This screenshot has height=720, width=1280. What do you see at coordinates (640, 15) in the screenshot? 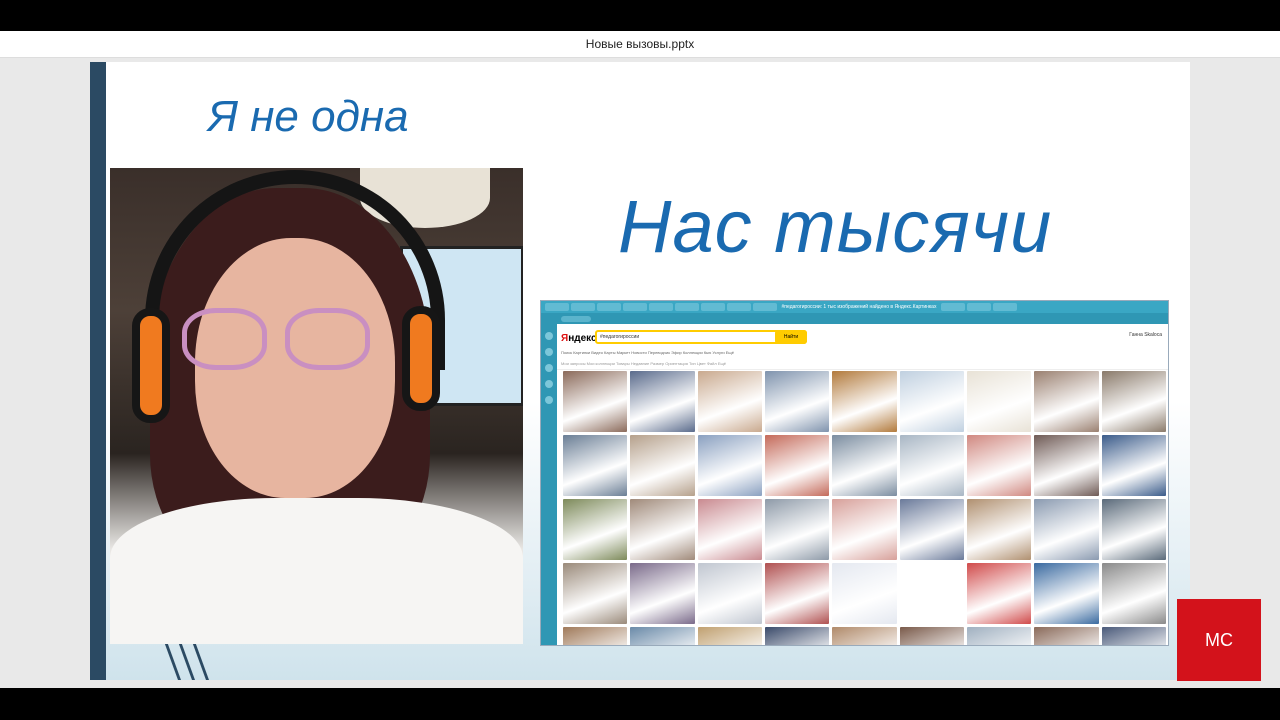
I see `top-letterbox` at bounding box center [640, 15].